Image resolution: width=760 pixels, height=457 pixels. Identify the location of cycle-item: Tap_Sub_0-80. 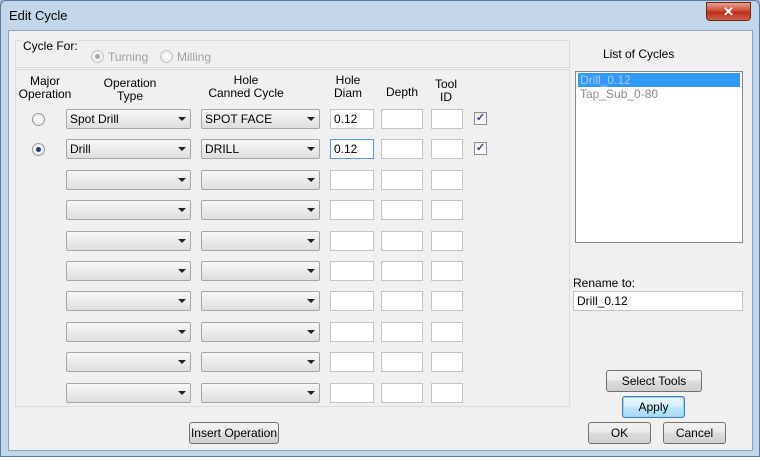
(659, 94).